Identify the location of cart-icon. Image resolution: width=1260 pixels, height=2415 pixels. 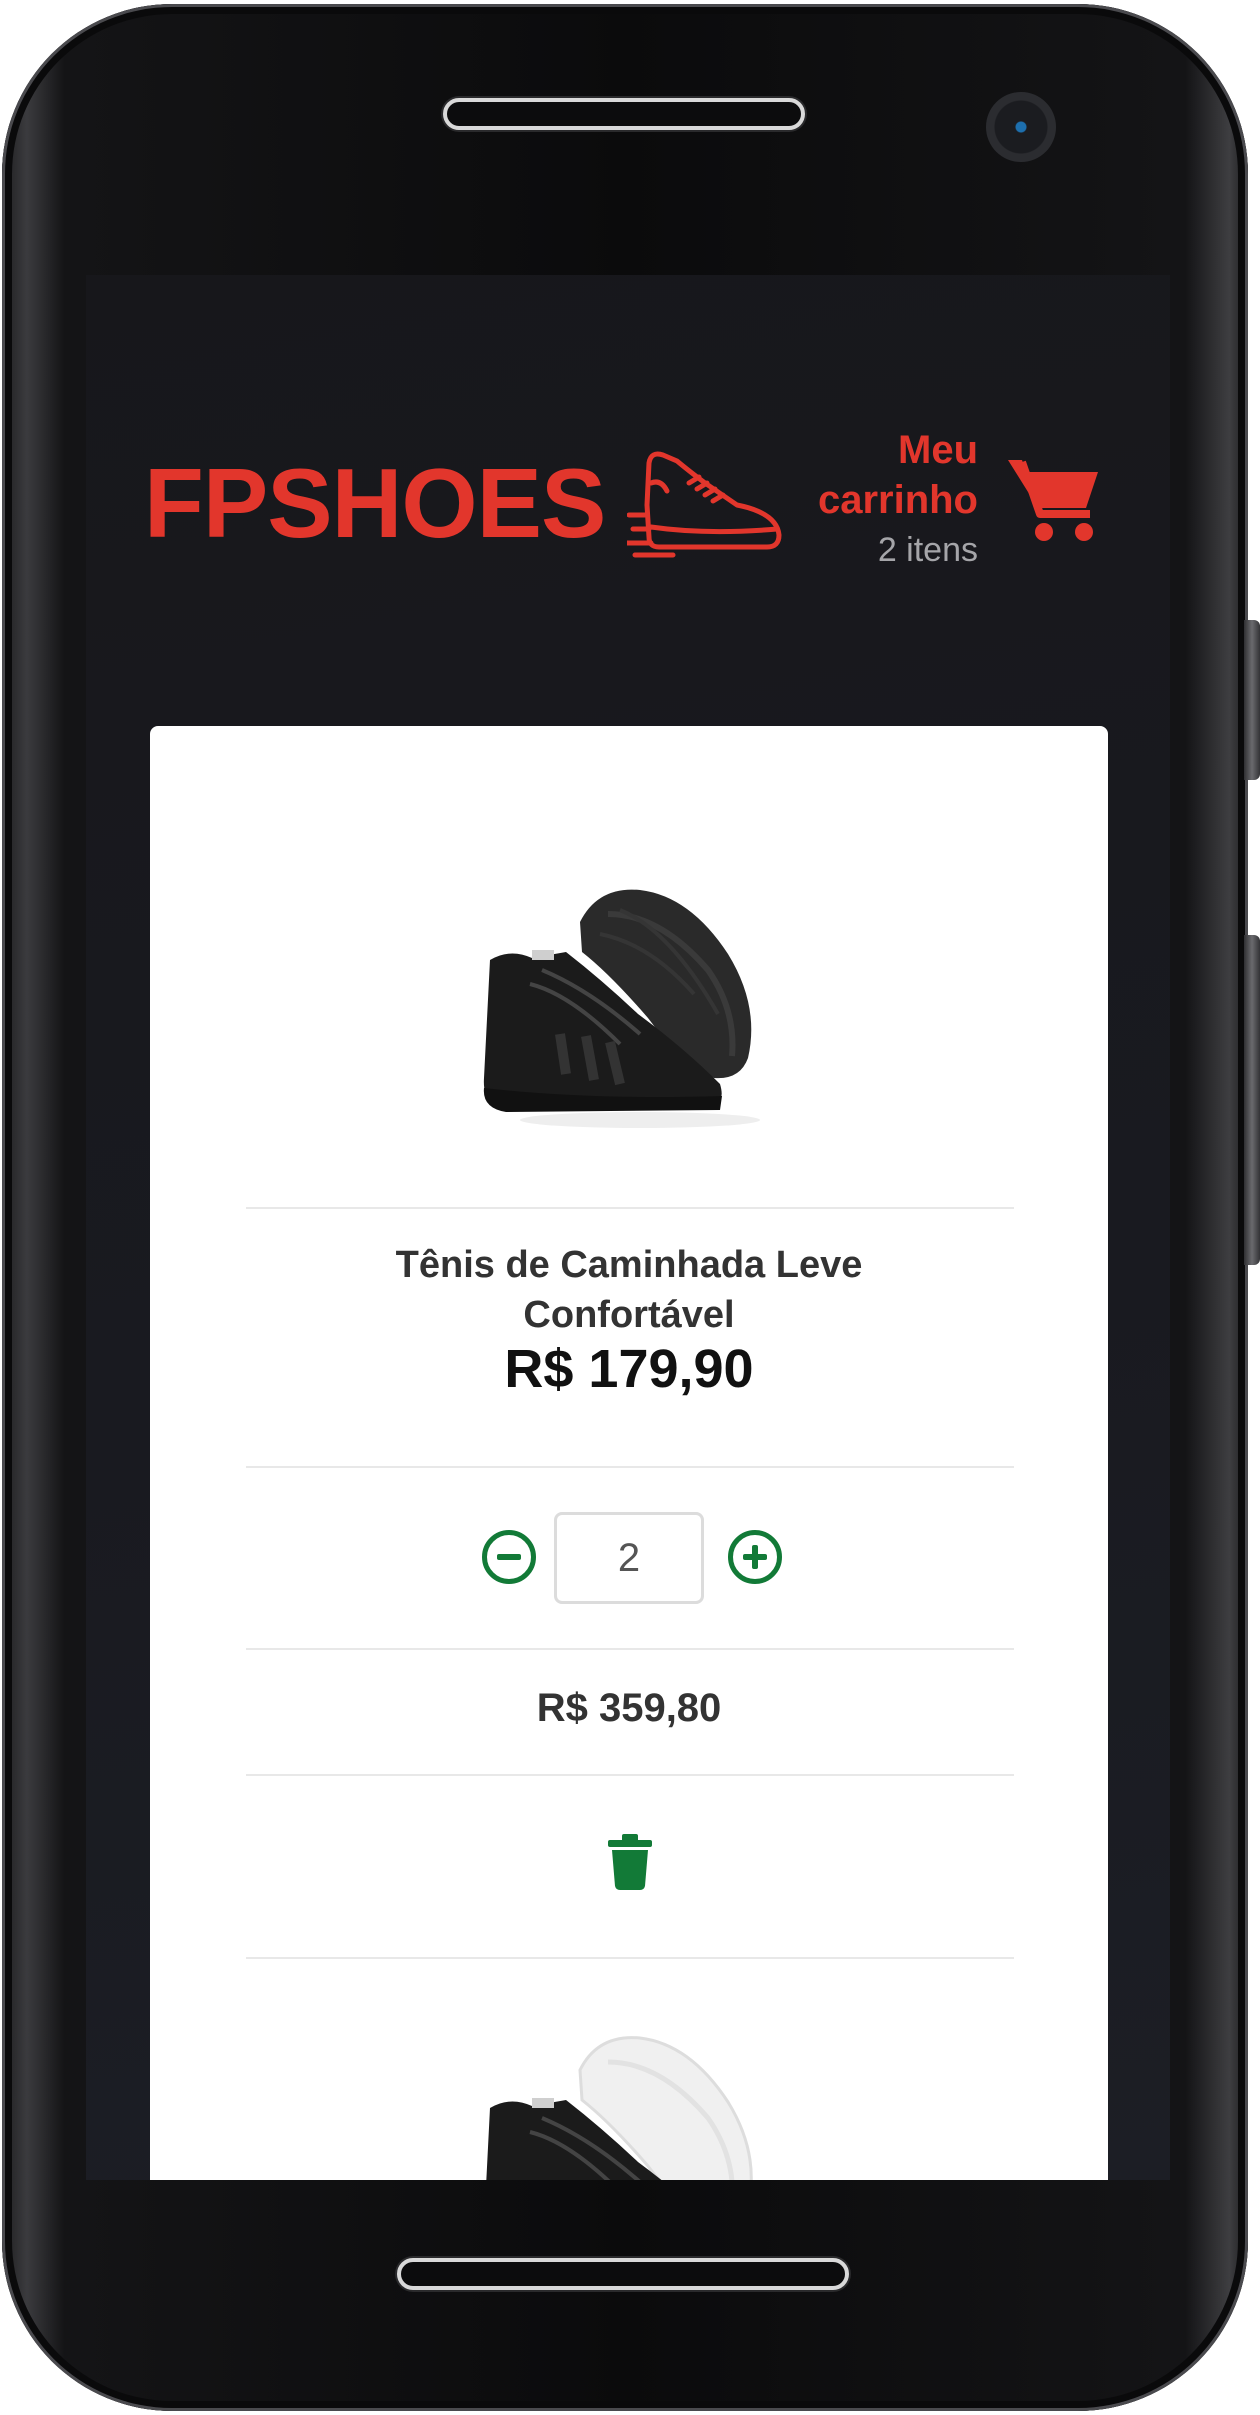
(1053, 500).